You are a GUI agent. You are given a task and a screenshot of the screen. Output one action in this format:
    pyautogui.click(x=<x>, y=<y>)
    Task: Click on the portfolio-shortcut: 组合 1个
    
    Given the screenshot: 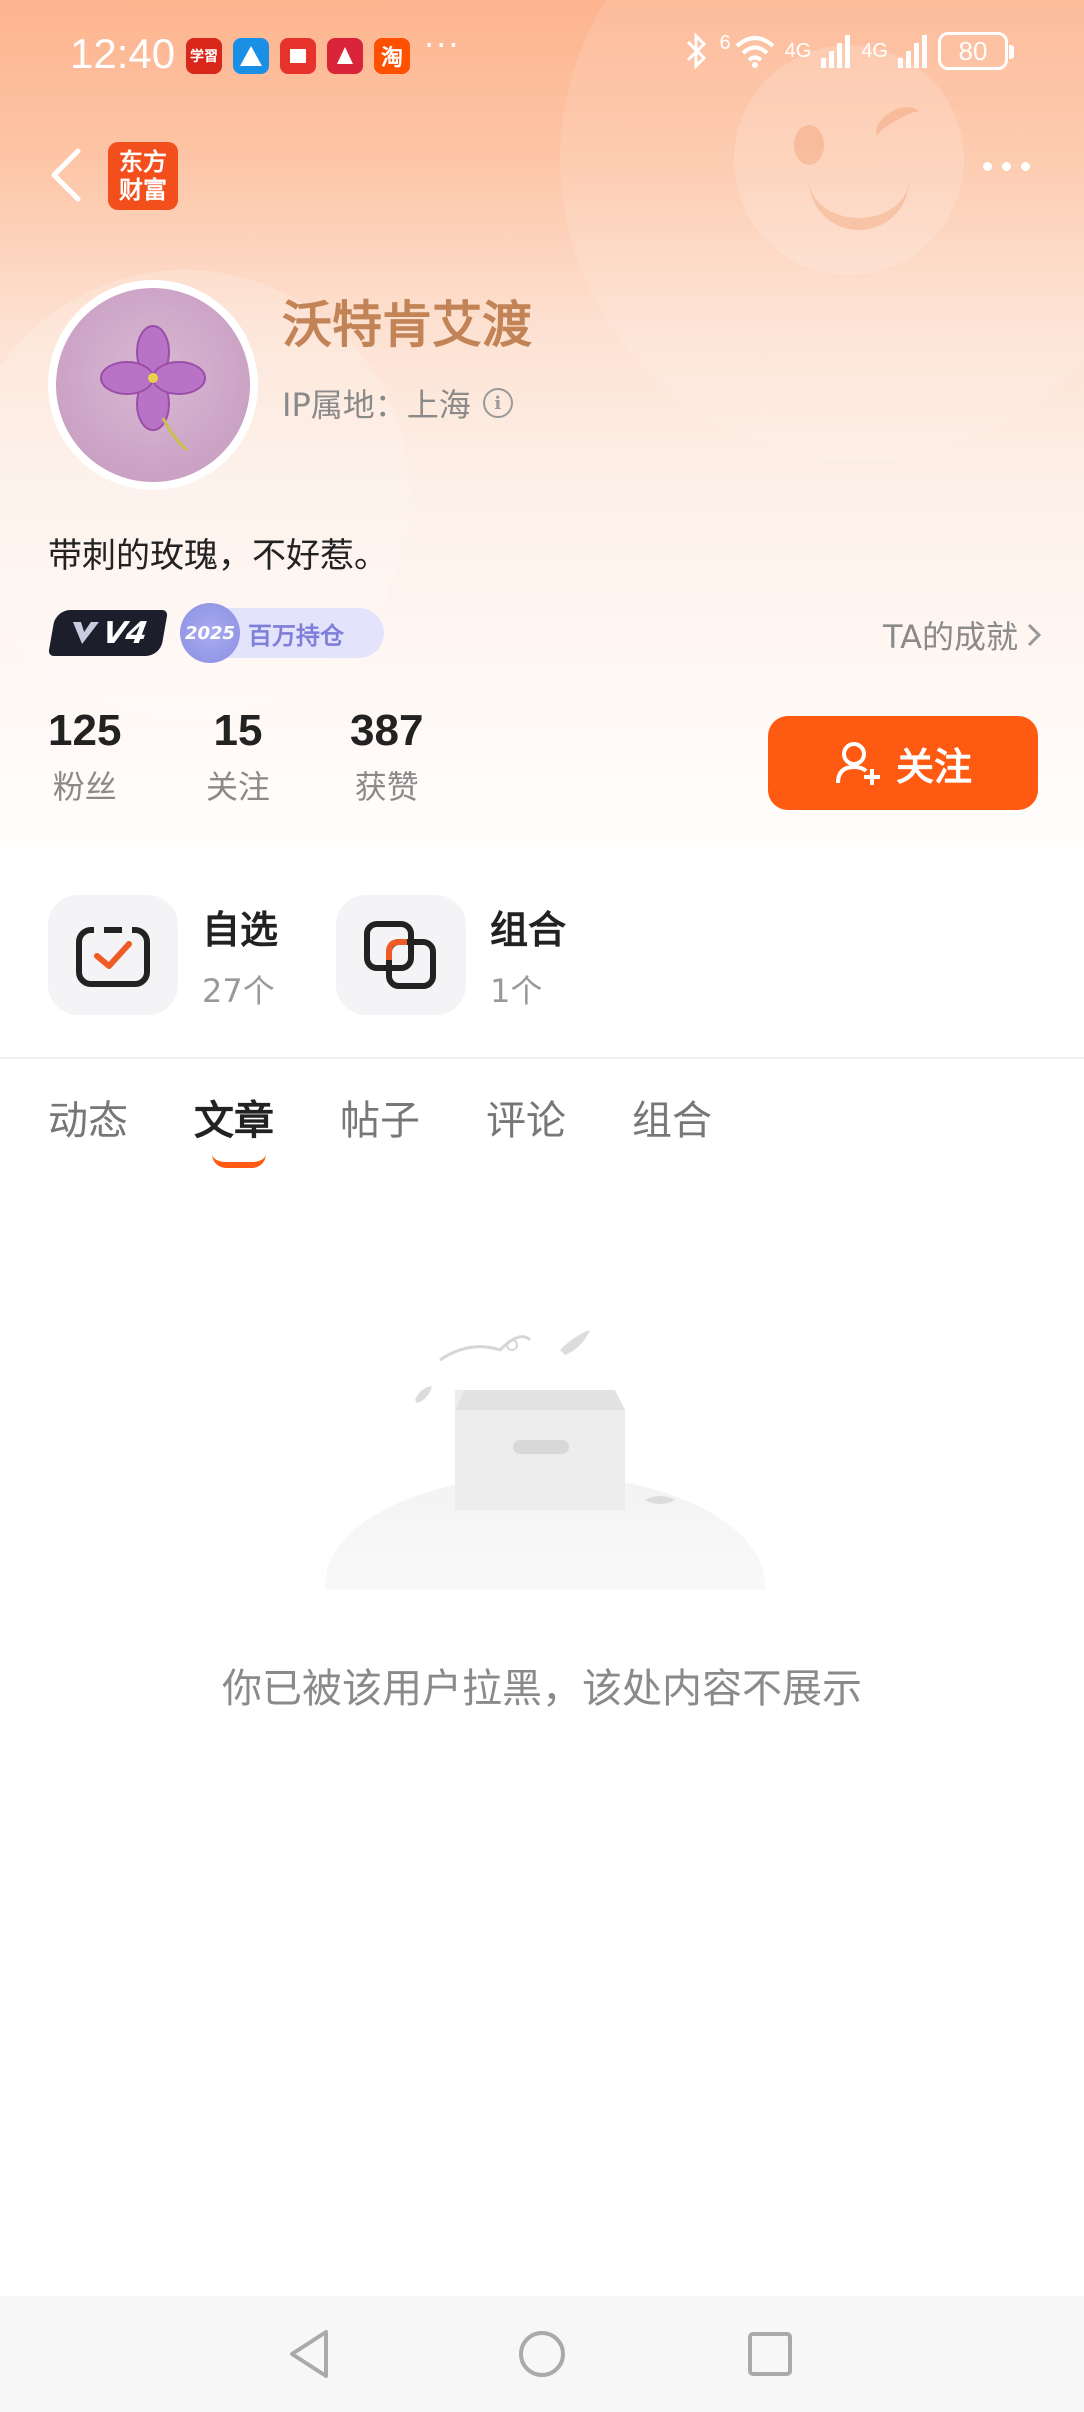 What is the action you would take?
    pyautogui.click(x=451, y=955)
    